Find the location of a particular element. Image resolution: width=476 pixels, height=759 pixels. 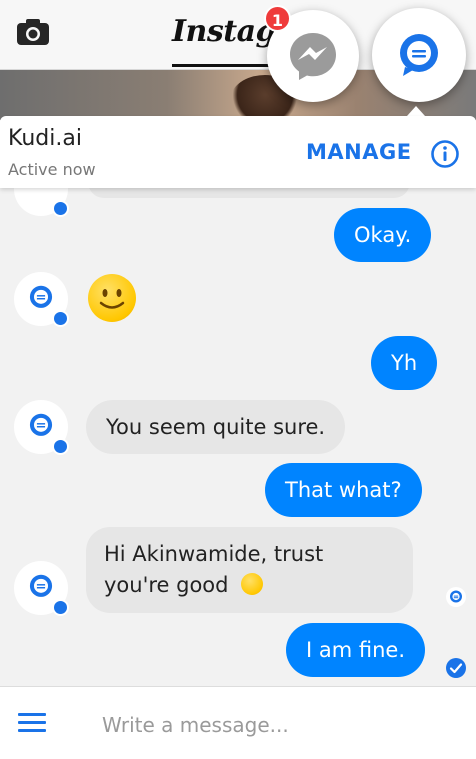

message-composer is located at coordinates (238, 722).